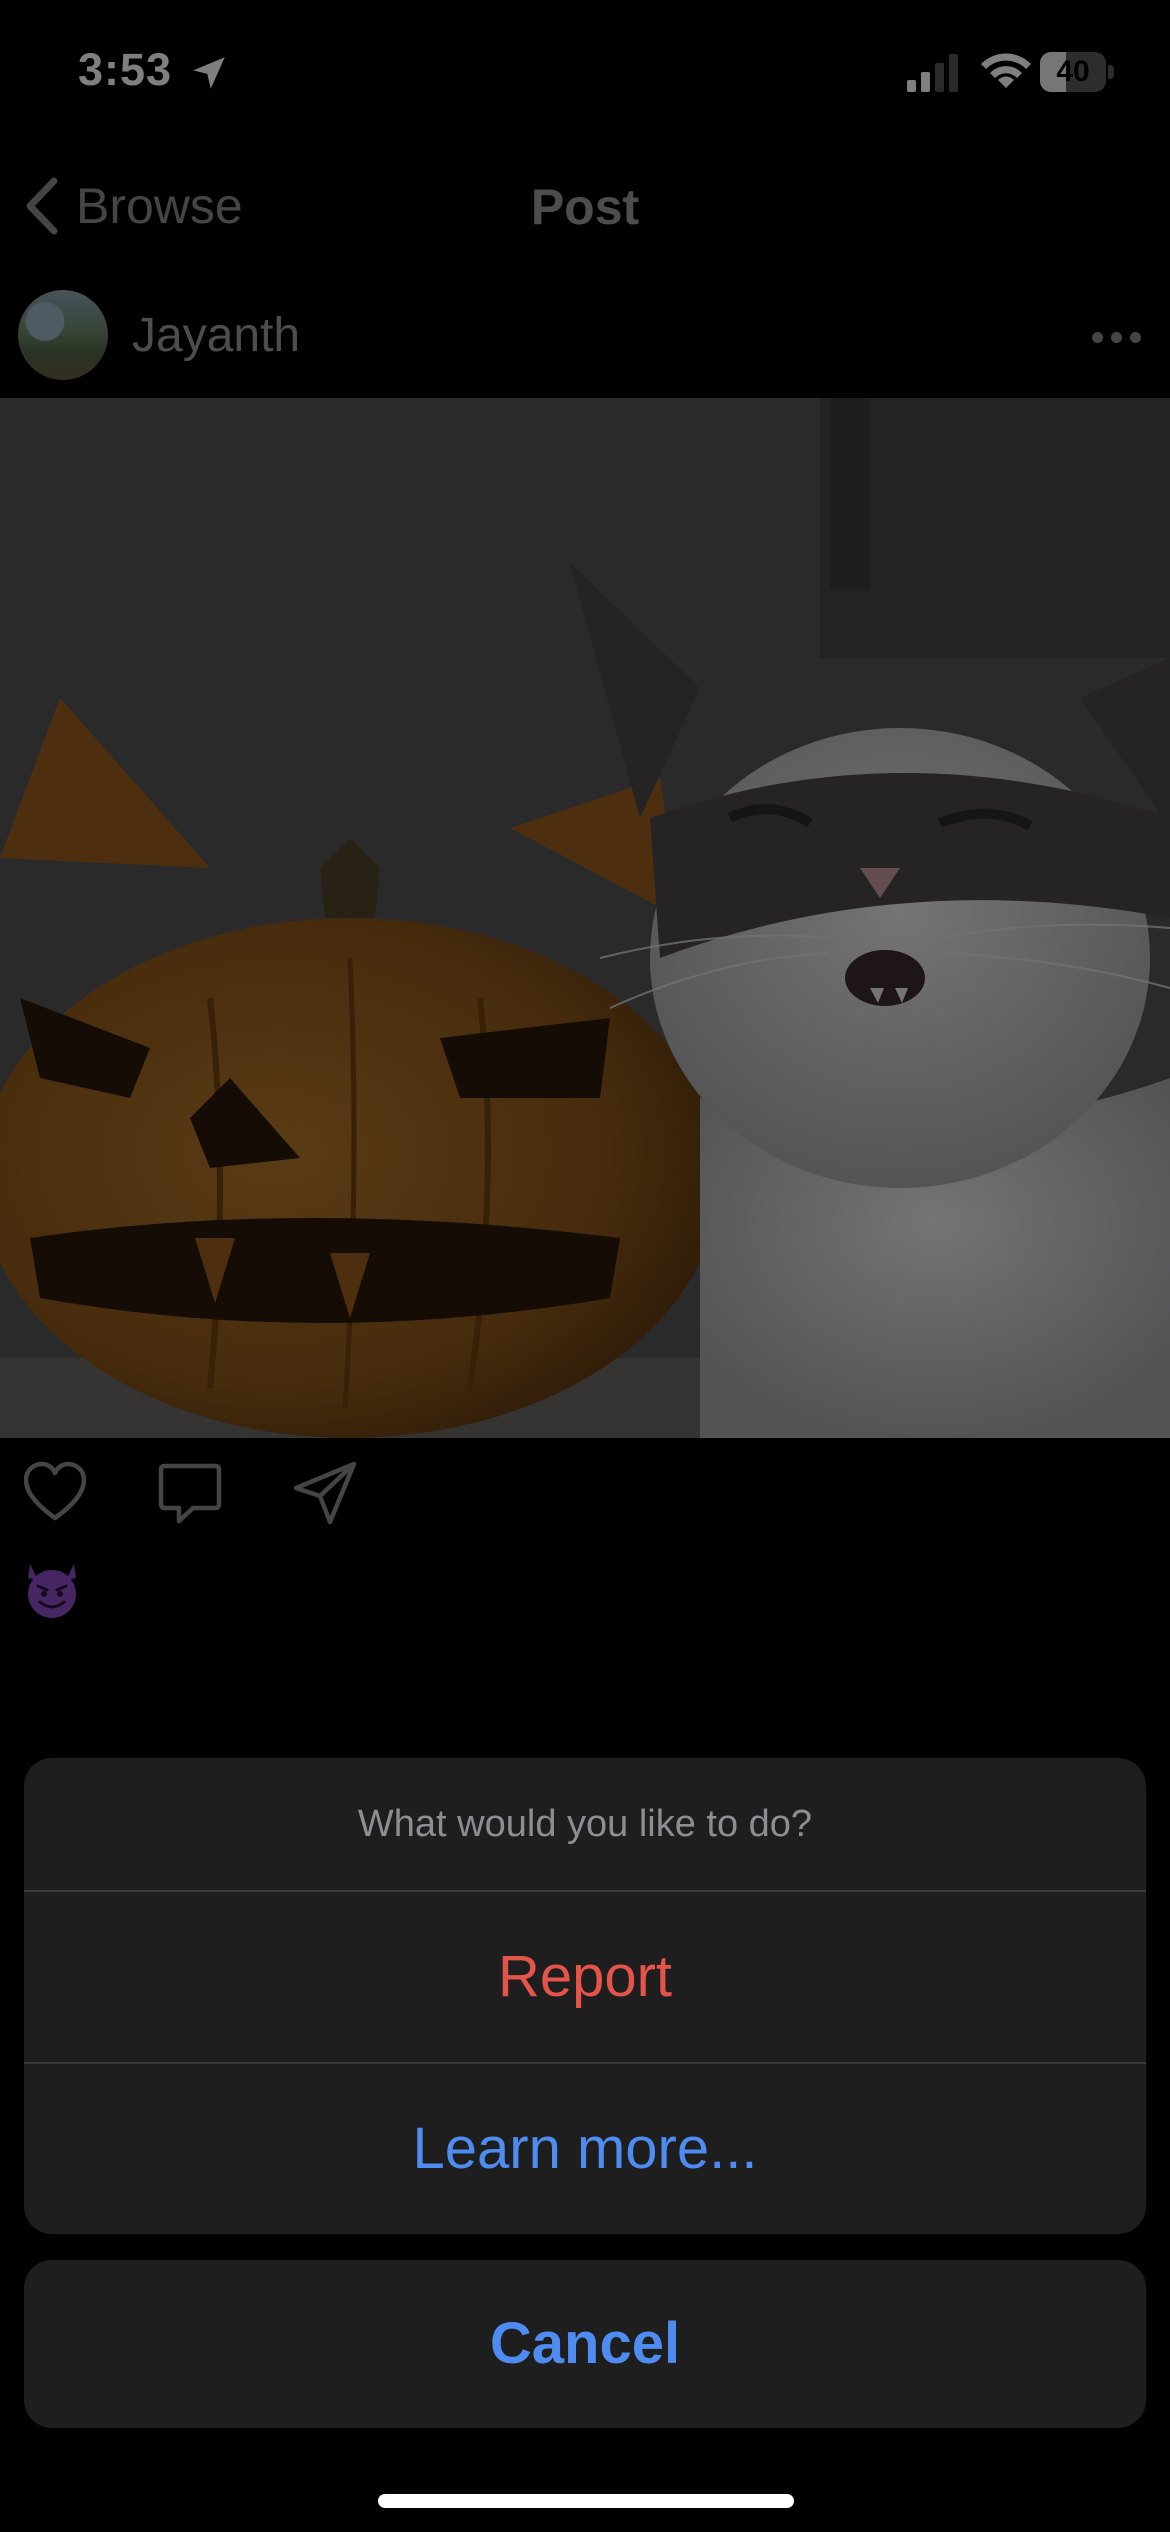 The image size is (1170, 2532). Describe the element at coordinates (586, 2501) in the screenshot. I see `home-indicator` at that location.